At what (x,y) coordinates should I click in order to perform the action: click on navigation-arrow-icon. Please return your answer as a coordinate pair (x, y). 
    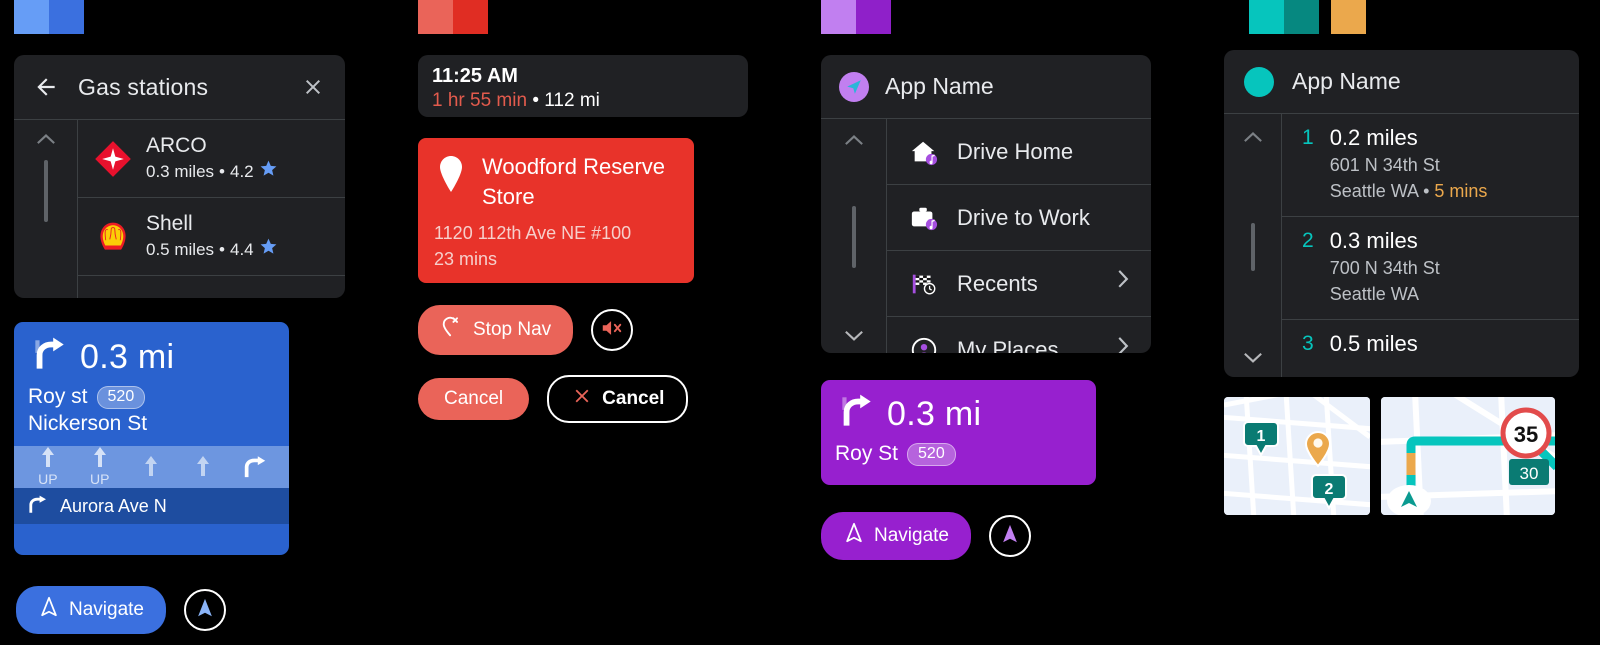
    Looking at the image, I should click on (854, 536).